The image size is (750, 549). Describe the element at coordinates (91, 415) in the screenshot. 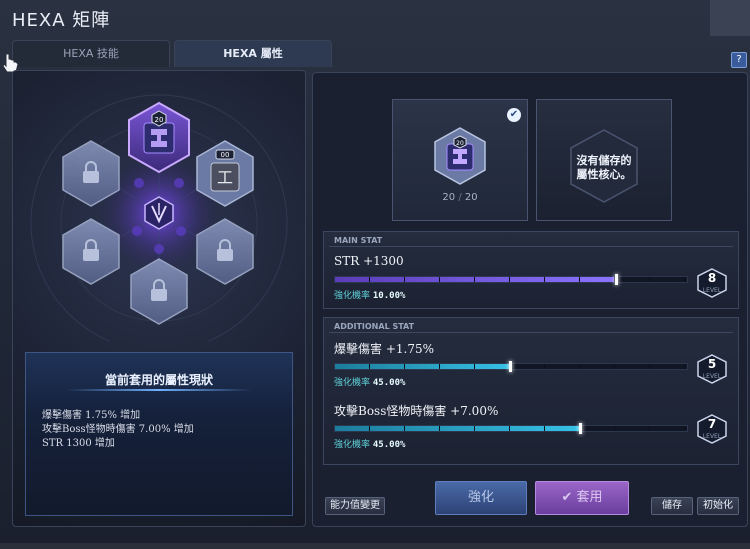

I see `status-line: 爆擊傷害 1.75% 增加` at that location.